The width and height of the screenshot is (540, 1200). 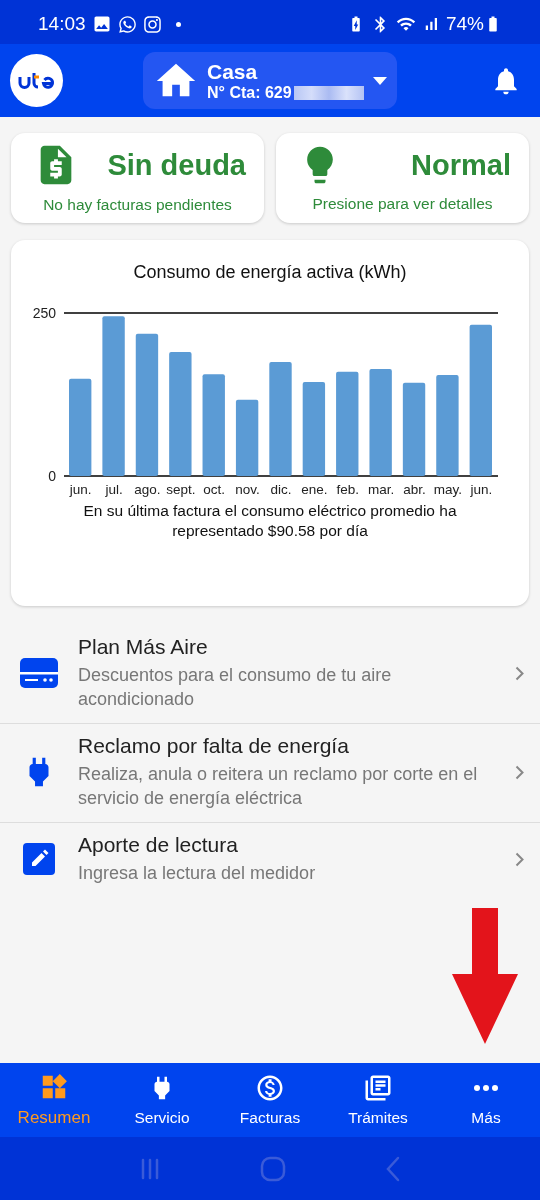 I want to click on documents-icon, so click(x=378, y=1088).